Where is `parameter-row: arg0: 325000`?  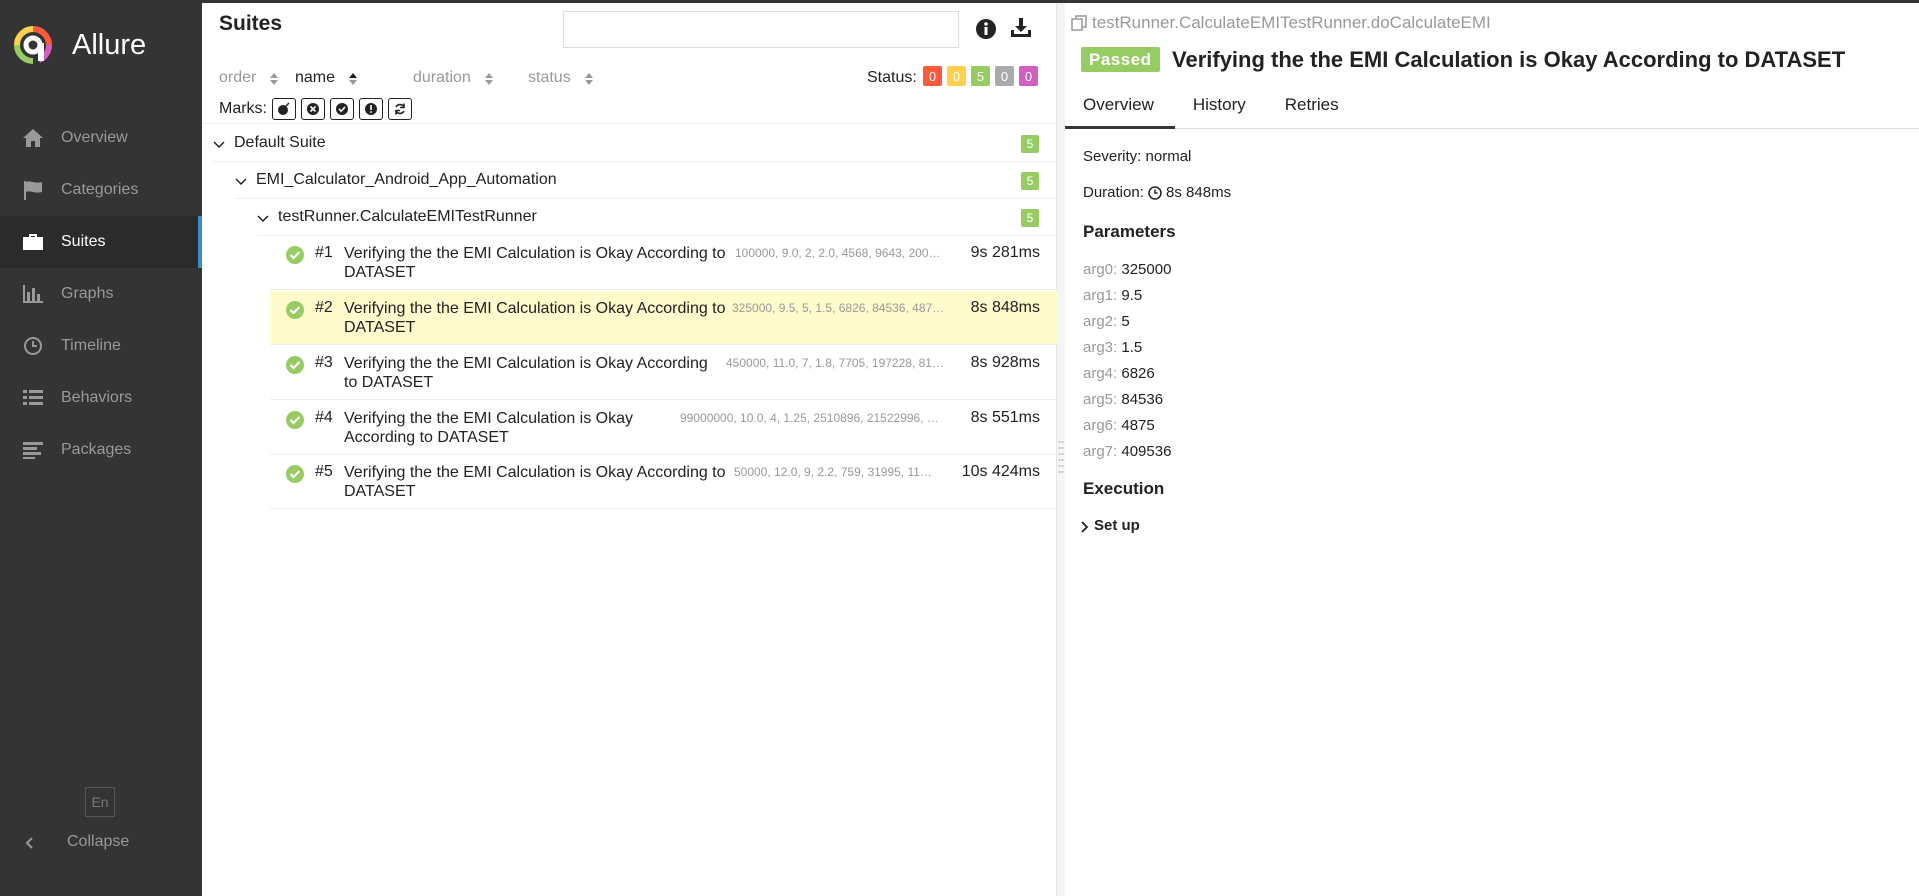
parameter-row: arg0: 325000 is located at coordinates (1127, 269).